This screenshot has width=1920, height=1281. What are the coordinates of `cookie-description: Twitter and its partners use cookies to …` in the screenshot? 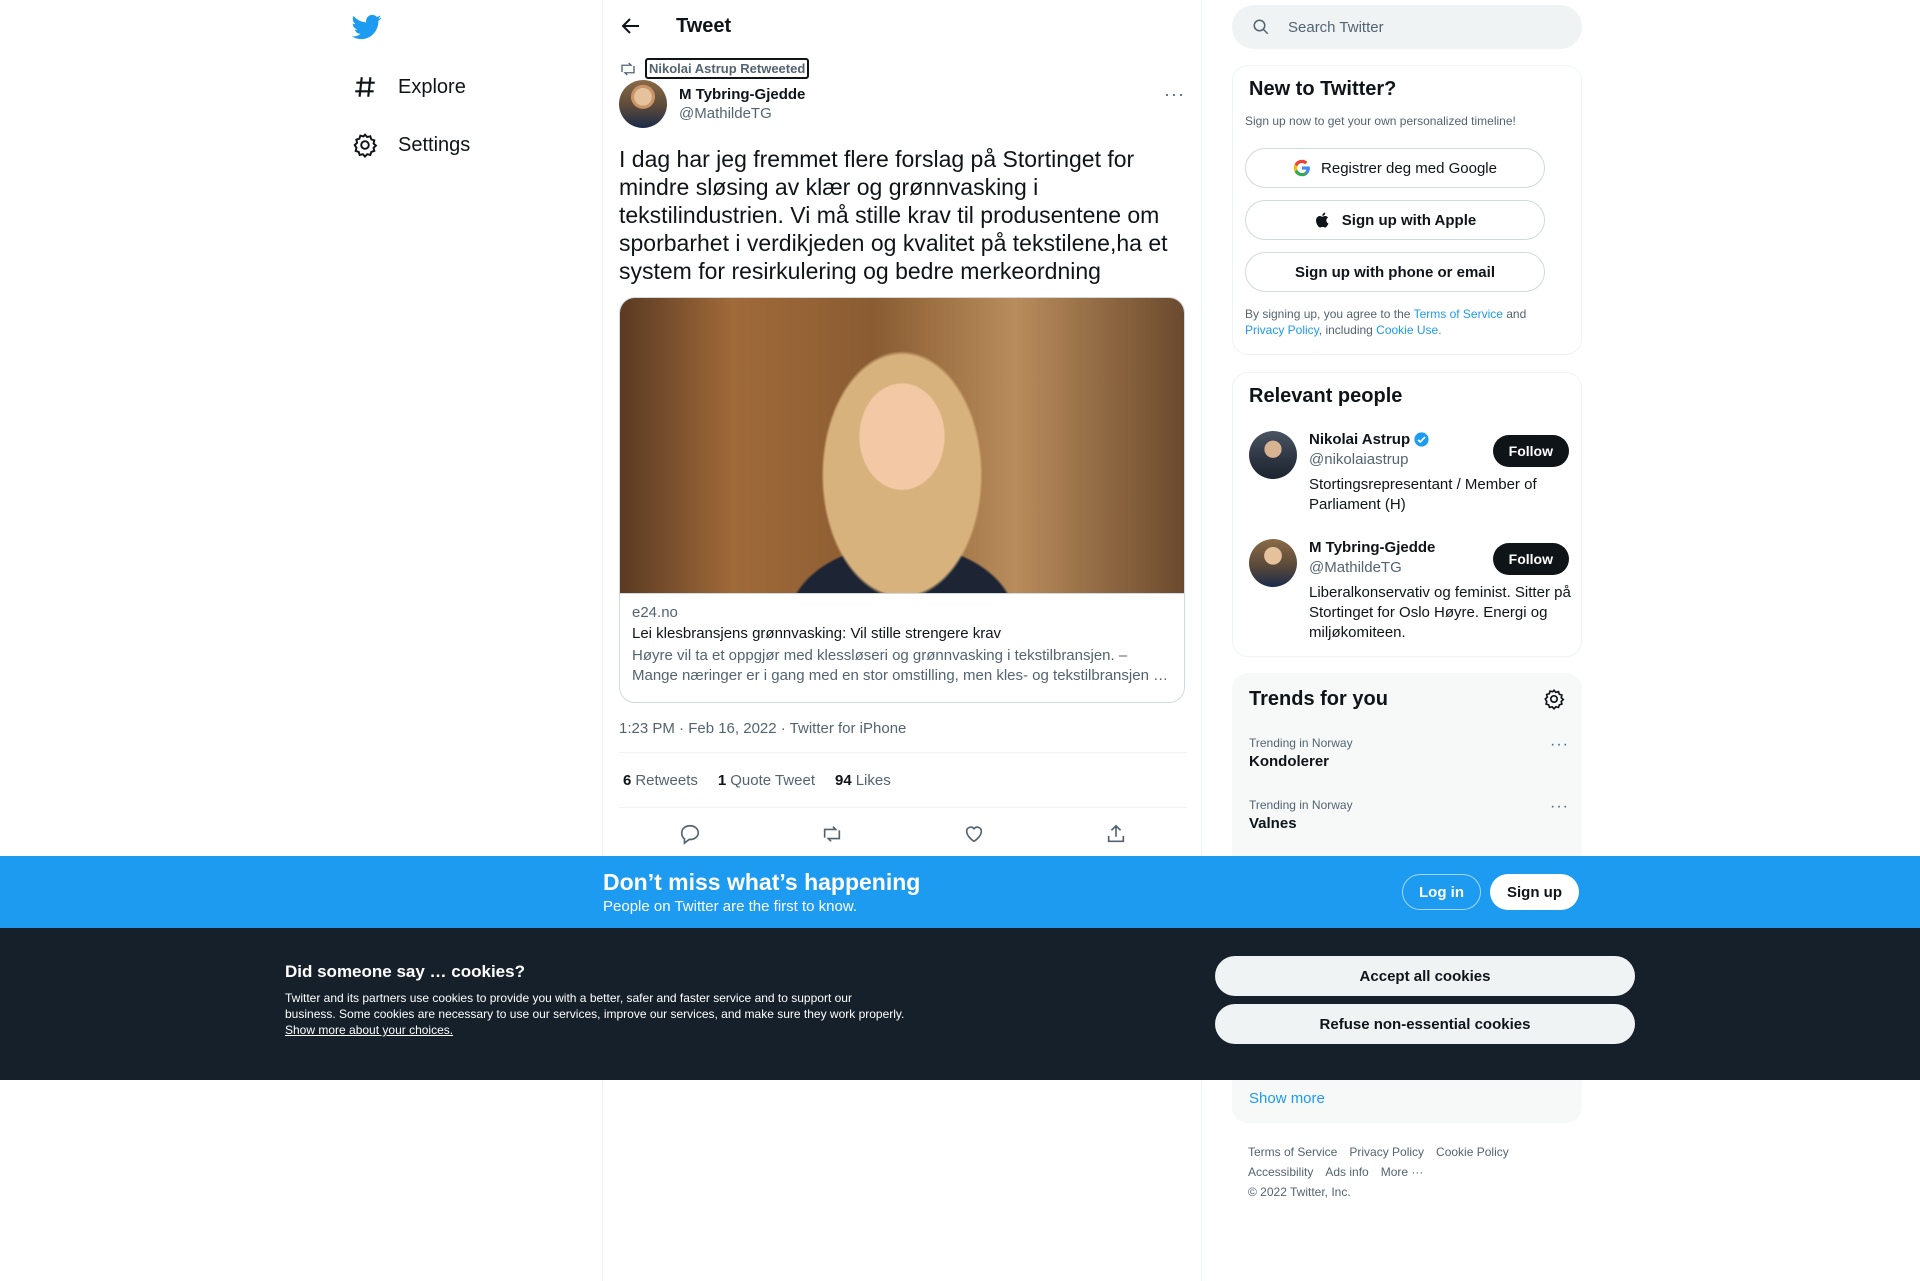 It's located at (595, 1014).